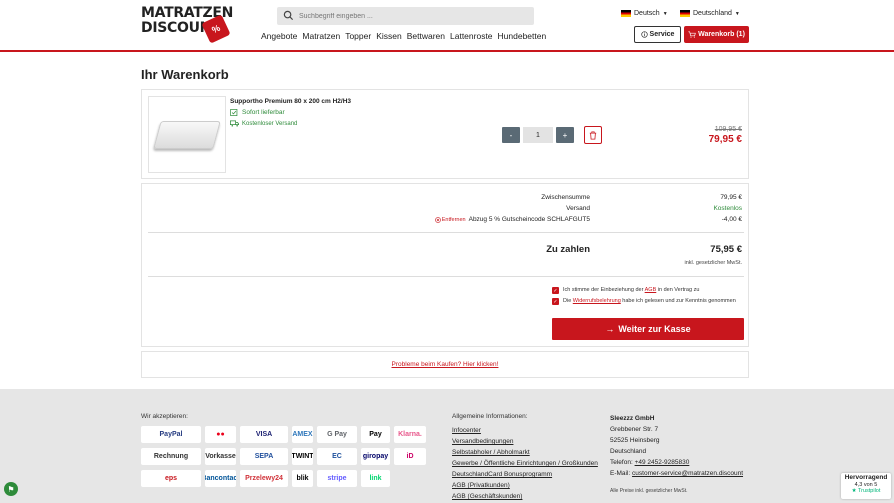 This screenshot has height=503, width=894. Describe the element at coordinates (437, 219) in the screenshot. I see `close-circle-icon` at that location.